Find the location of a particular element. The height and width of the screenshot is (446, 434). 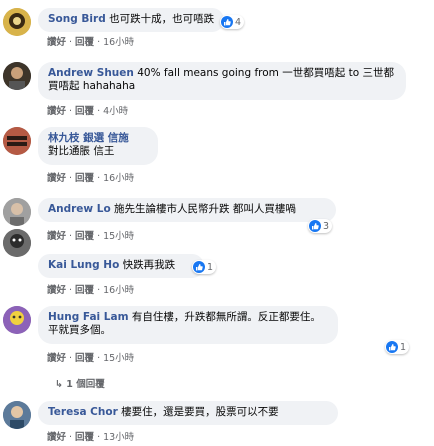

replies-count: 1 個回覆 is located at coordinates (85, 384).